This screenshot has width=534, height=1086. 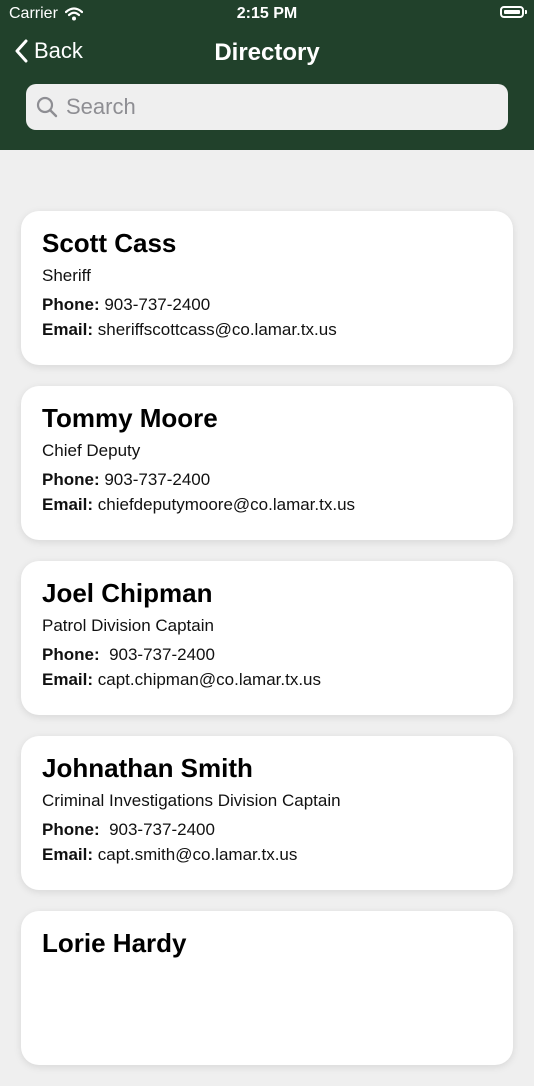 I want to click on contact-title: Chief Deputy, so click(x=91, y=450).